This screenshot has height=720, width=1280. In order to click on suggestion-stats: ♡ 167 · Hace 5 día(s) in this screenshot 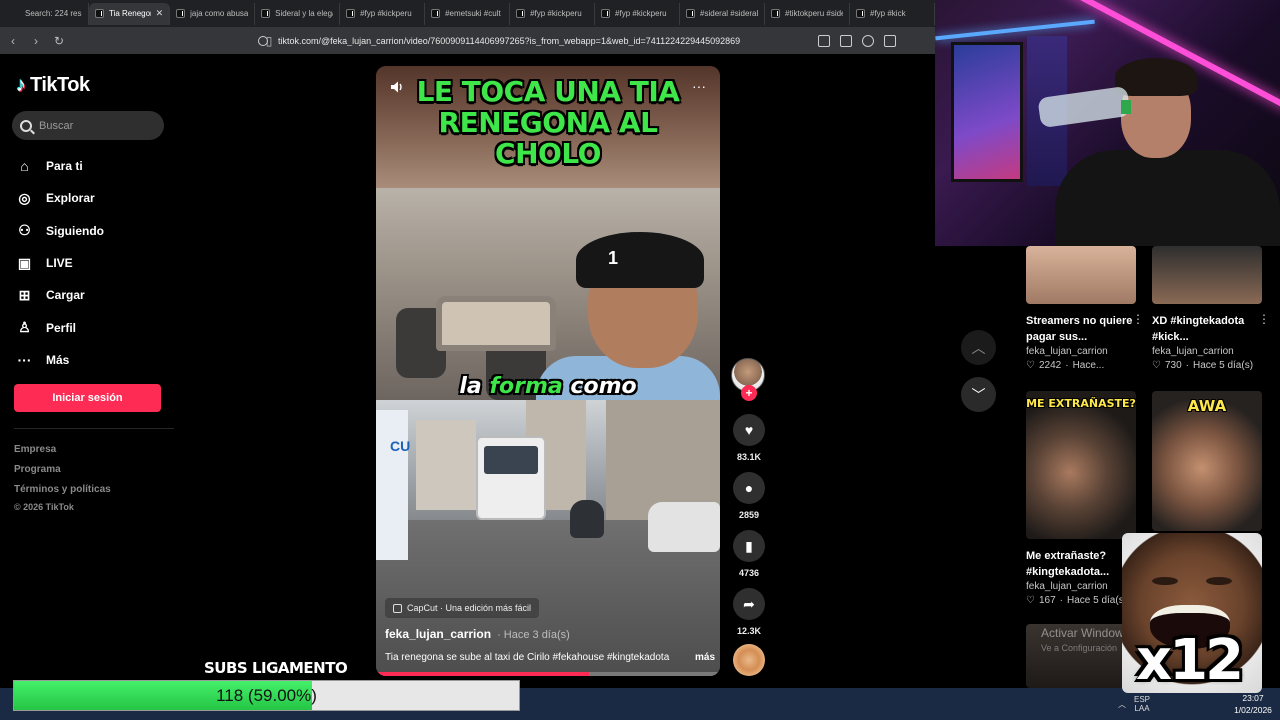, I will do `click(1081, 600)`.